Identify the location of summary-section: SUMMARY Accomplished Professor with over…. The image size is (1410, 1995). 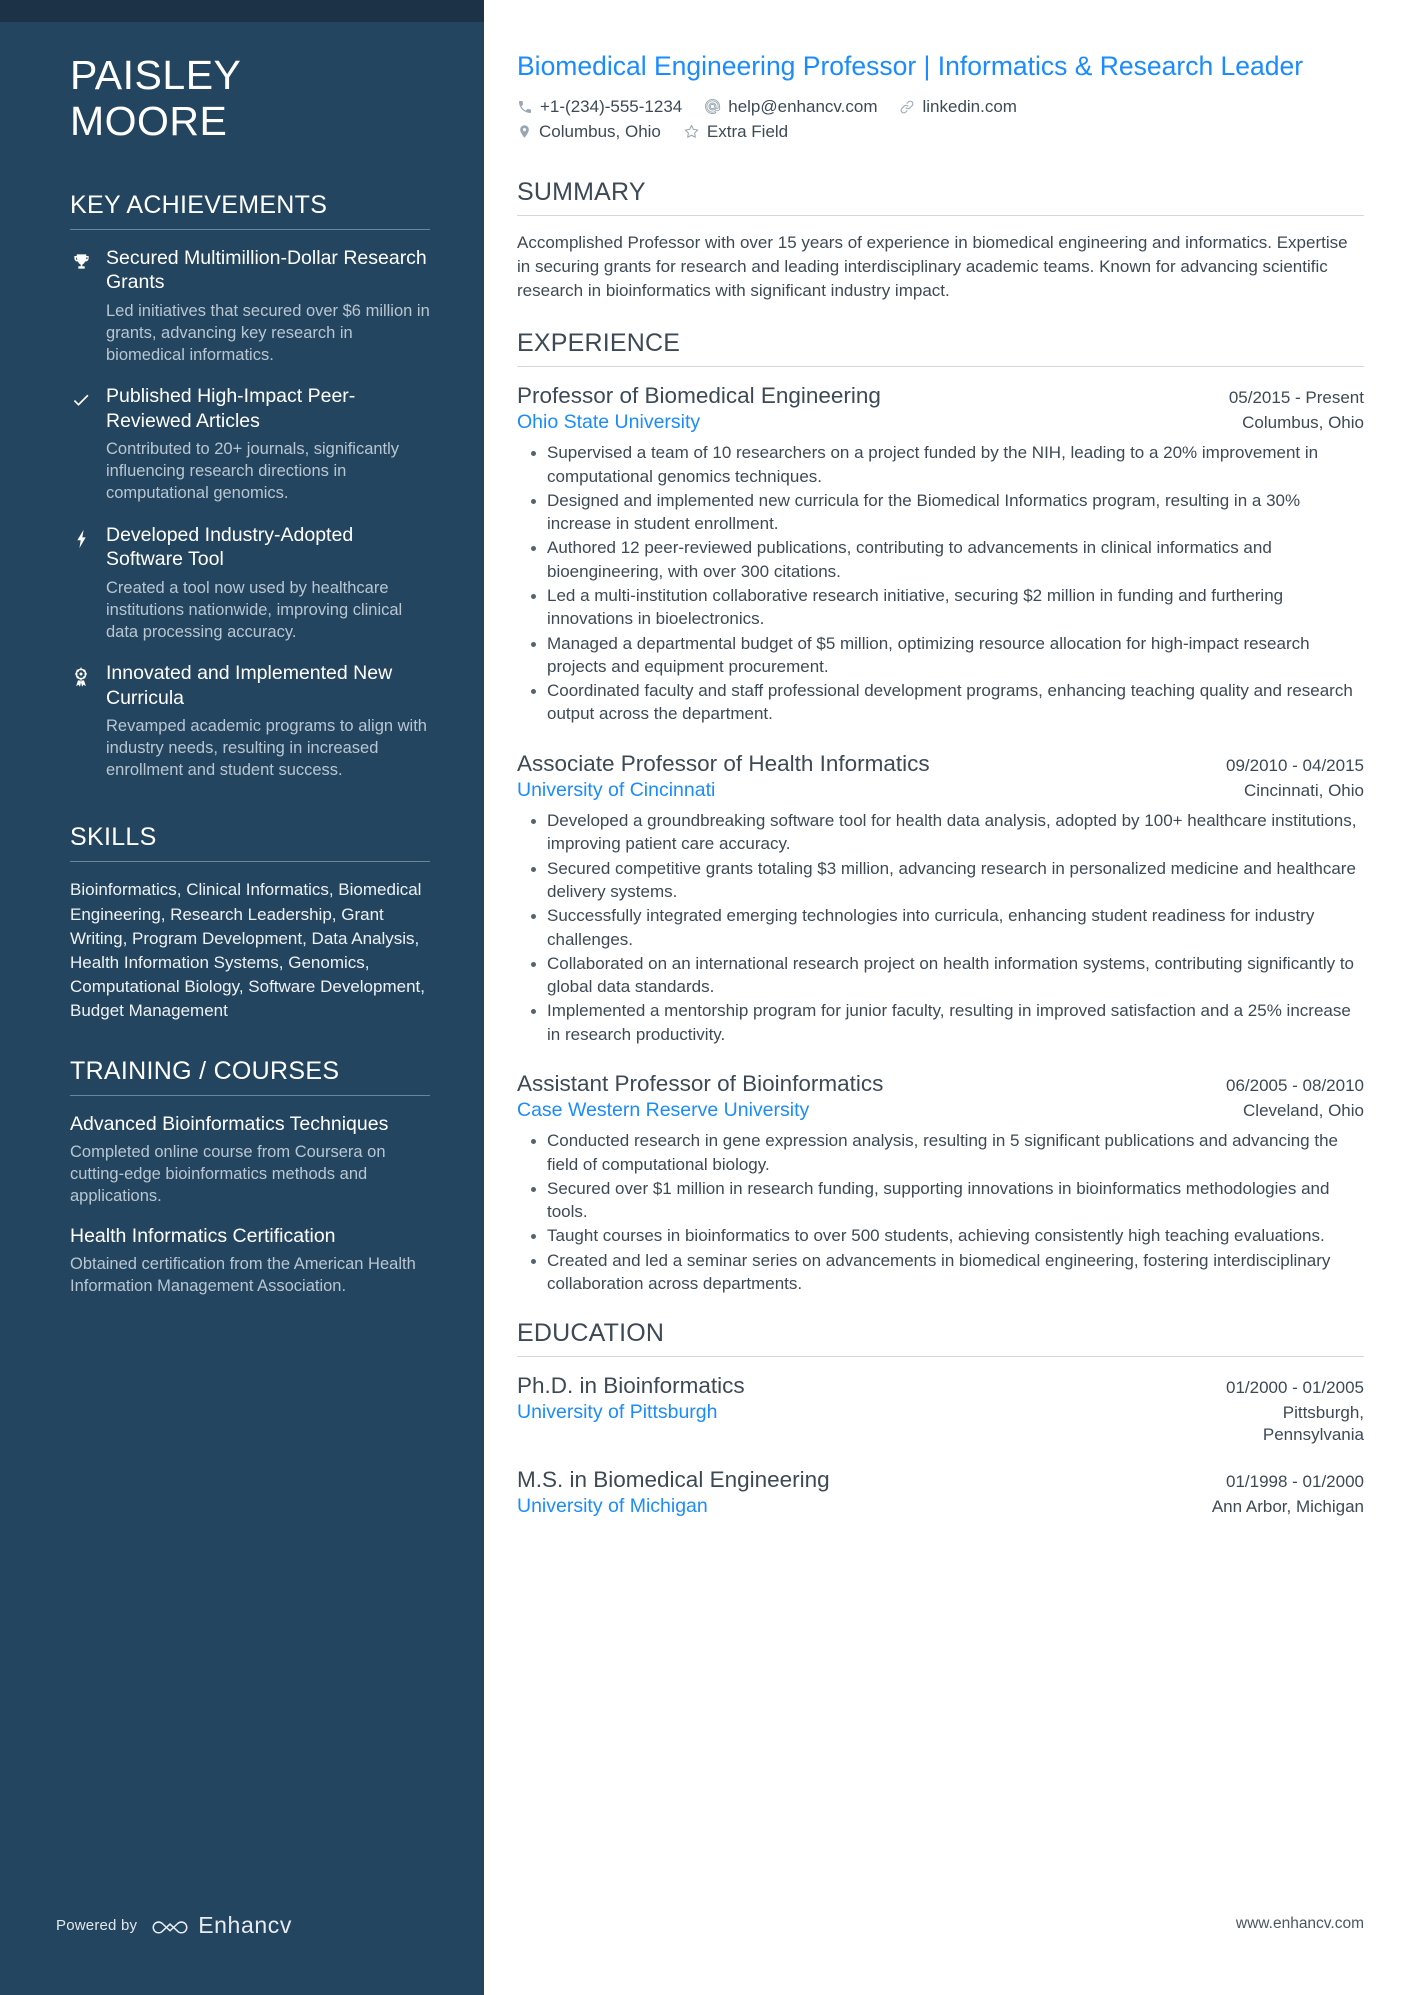
(940, 240).